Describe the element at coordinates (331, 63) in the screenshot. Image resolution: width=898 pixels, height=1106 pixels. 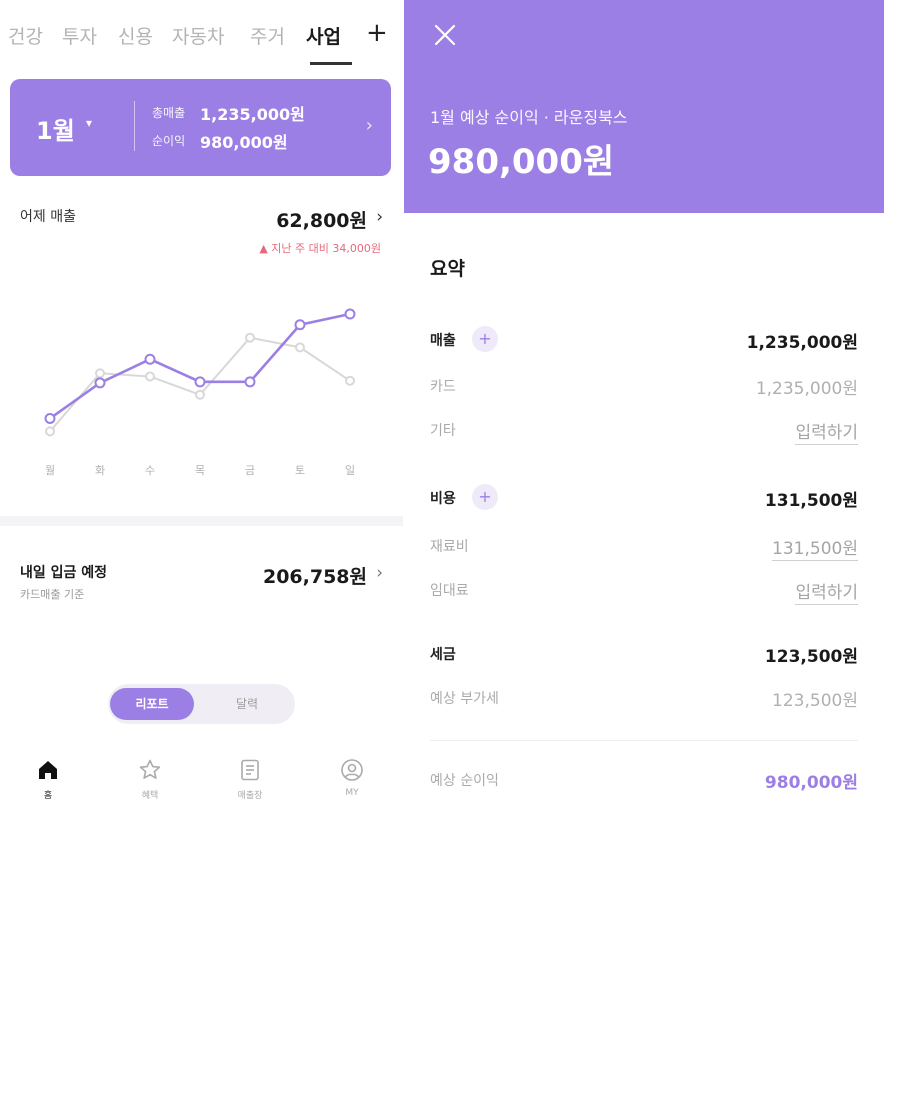
I see `active-tab-indicator` at that location.